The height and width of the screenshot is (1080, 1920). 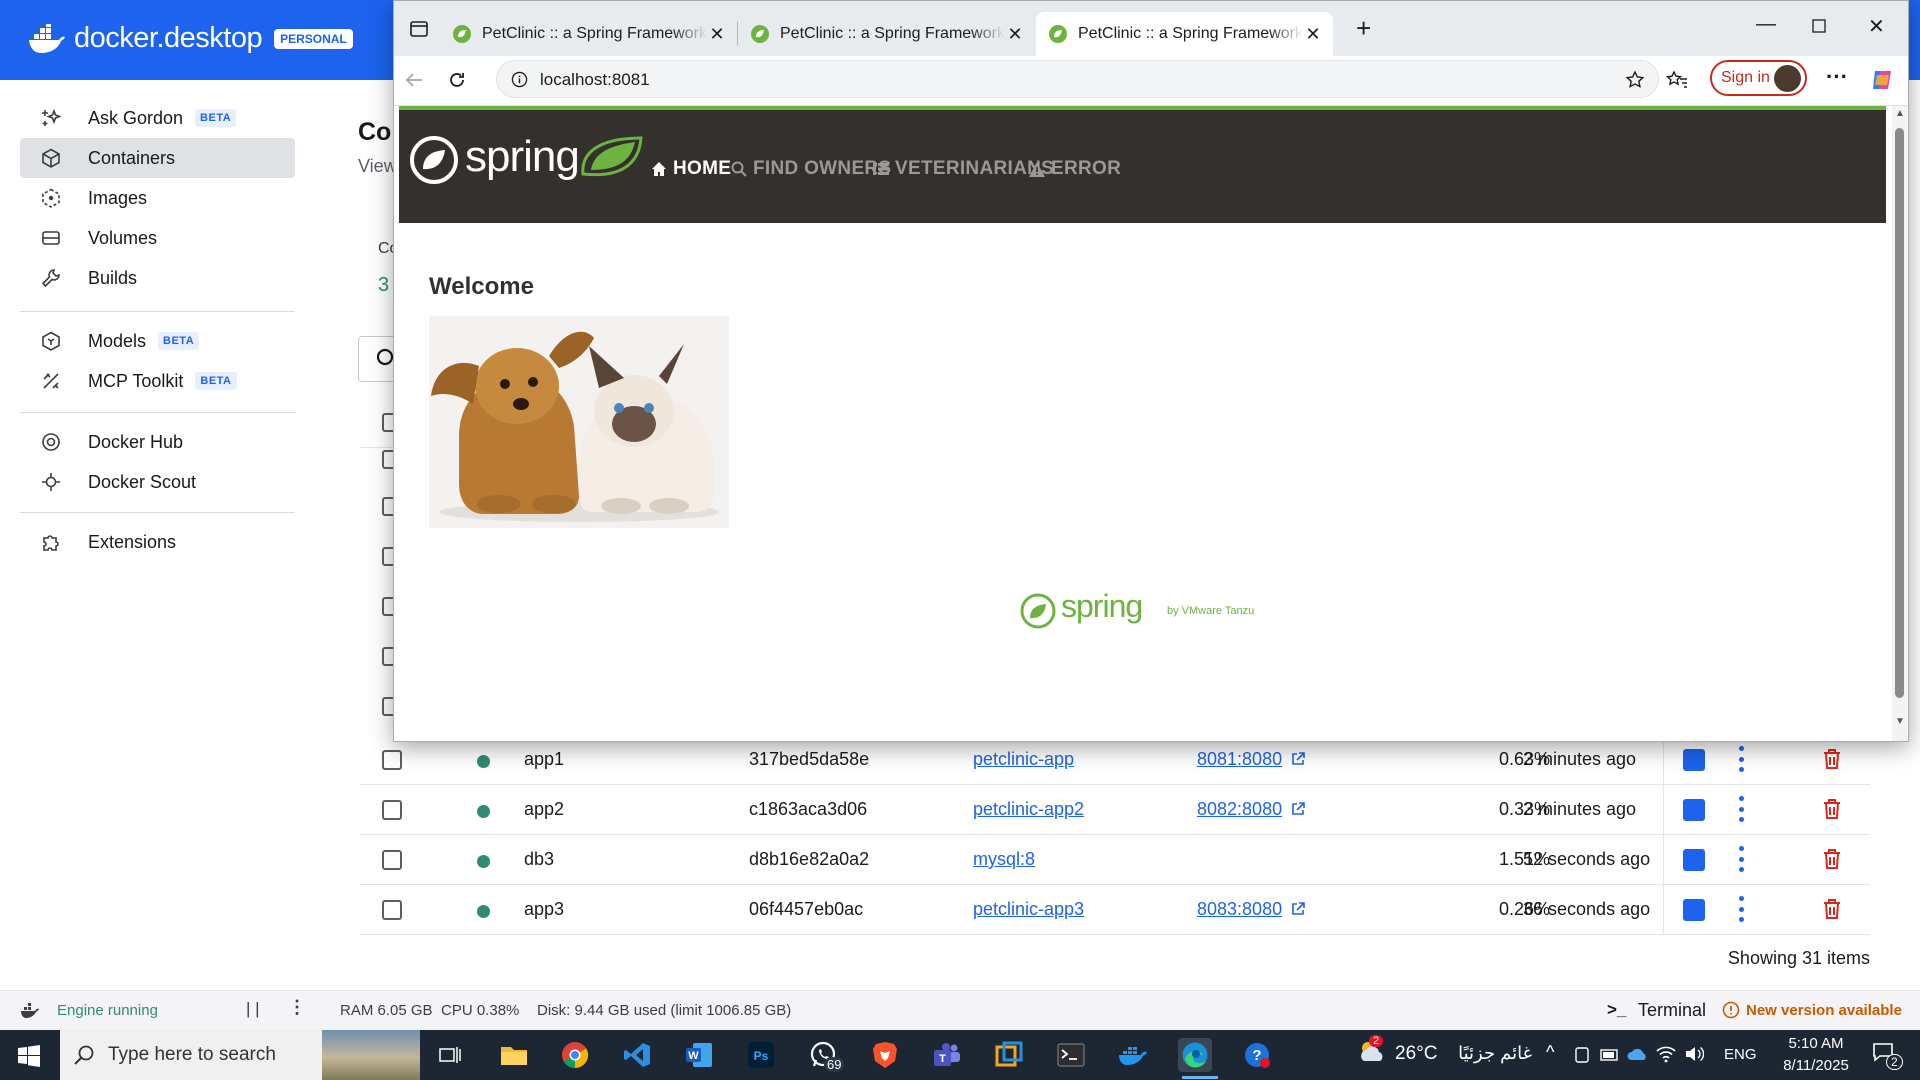 I want to click on terminal-app-icon, so click(x=1071, y=1055).